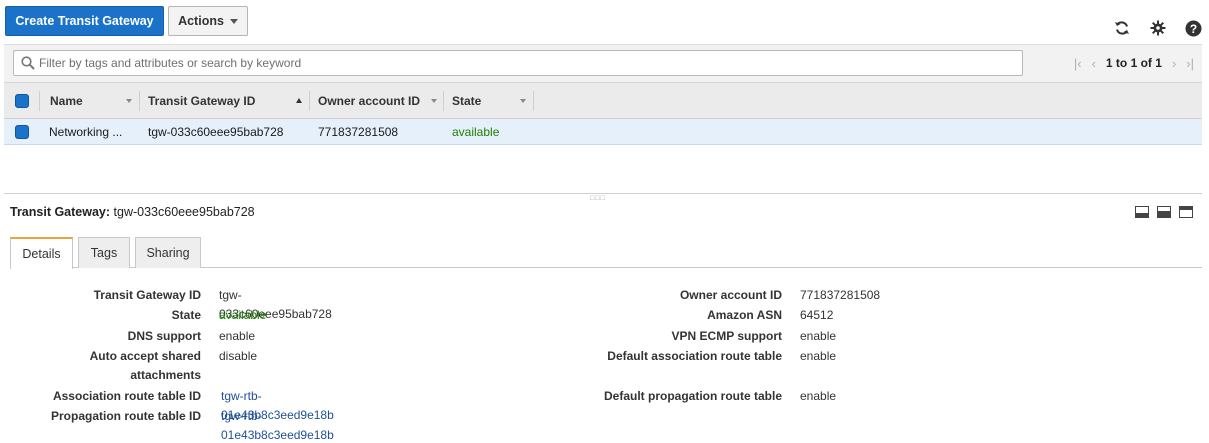  Describe the element at coordinates (125, 416) in the screenshot. I see `label-propagation-route-table-id: Propagation route table ID` at that location.